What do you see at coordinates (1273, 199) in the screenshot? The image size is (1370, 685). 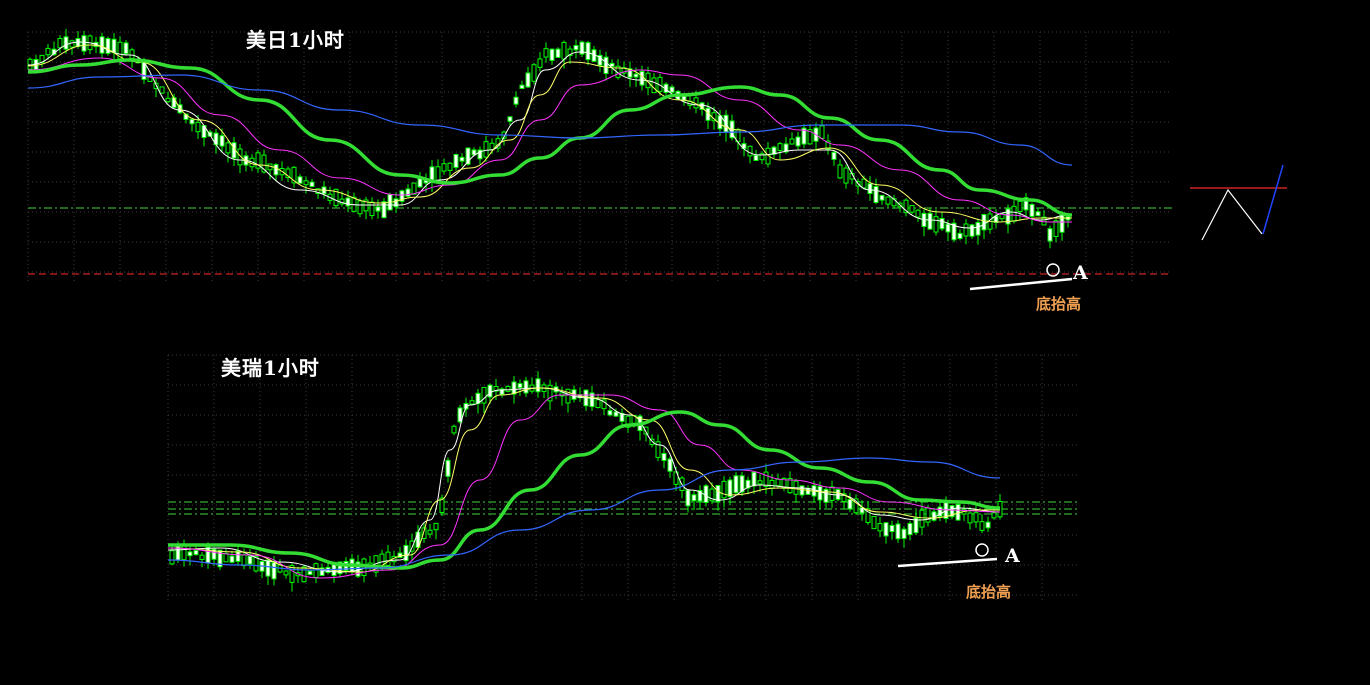 I see `breakout-sketch` at bounding box center [1273, 199].